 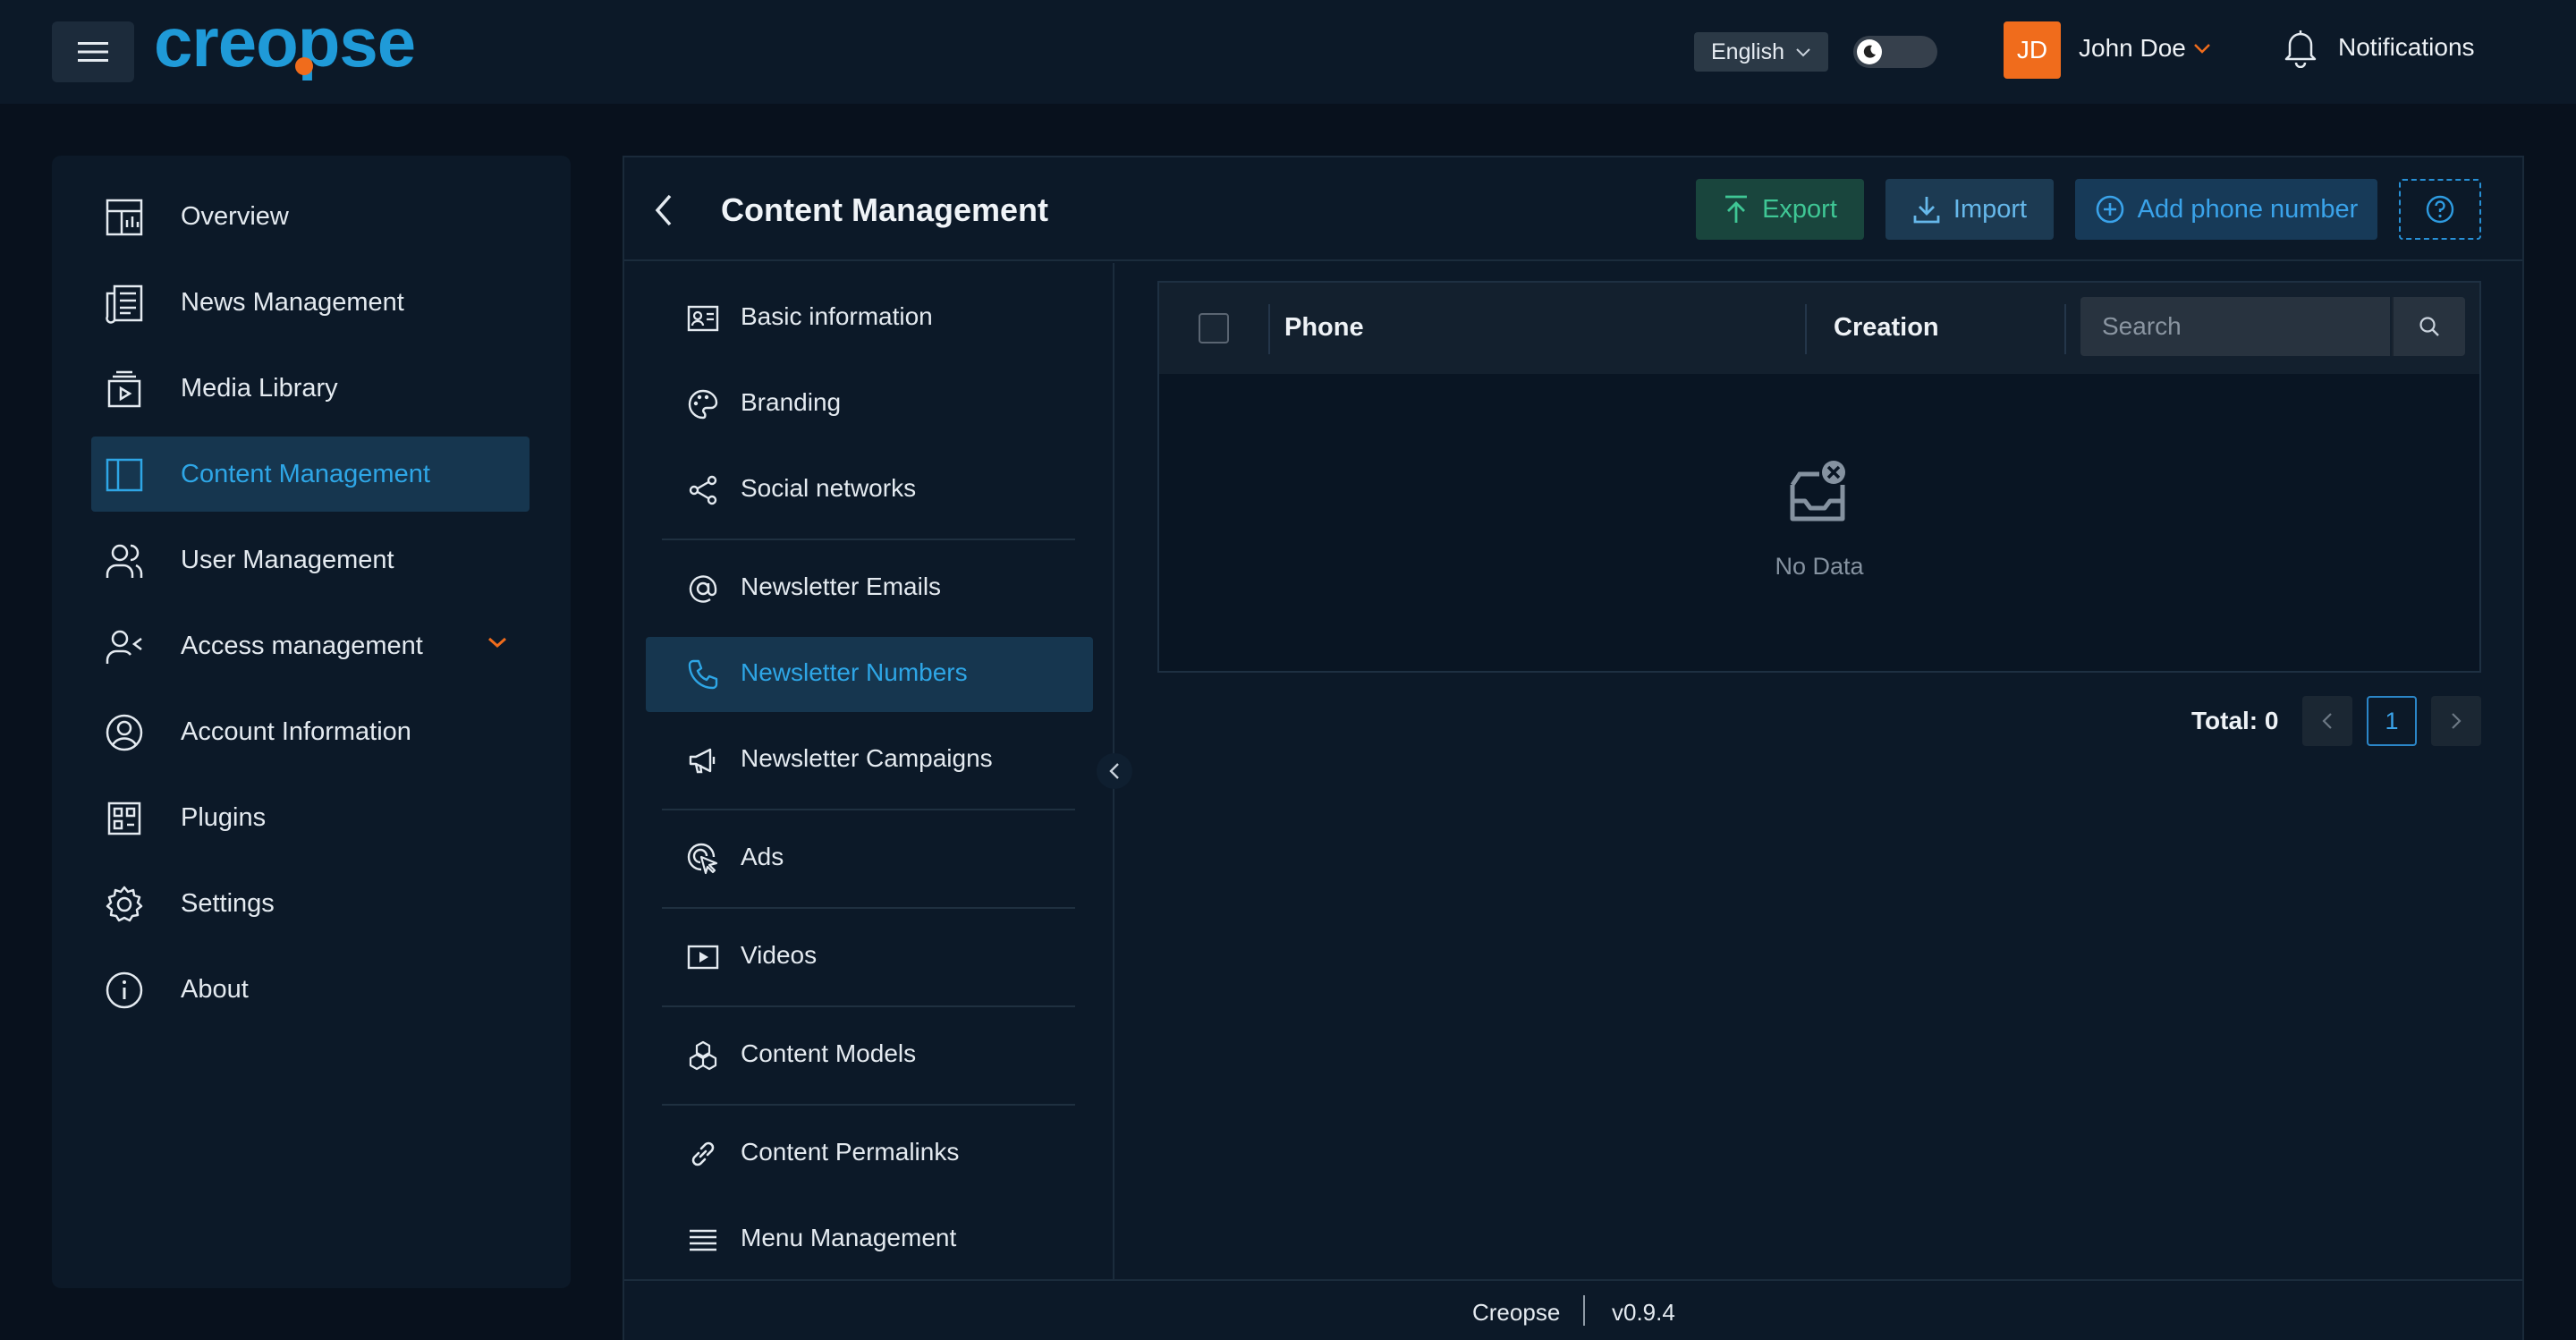 I want to click on sidebar-item-access-management: Access management, so click(x=310, y=645).